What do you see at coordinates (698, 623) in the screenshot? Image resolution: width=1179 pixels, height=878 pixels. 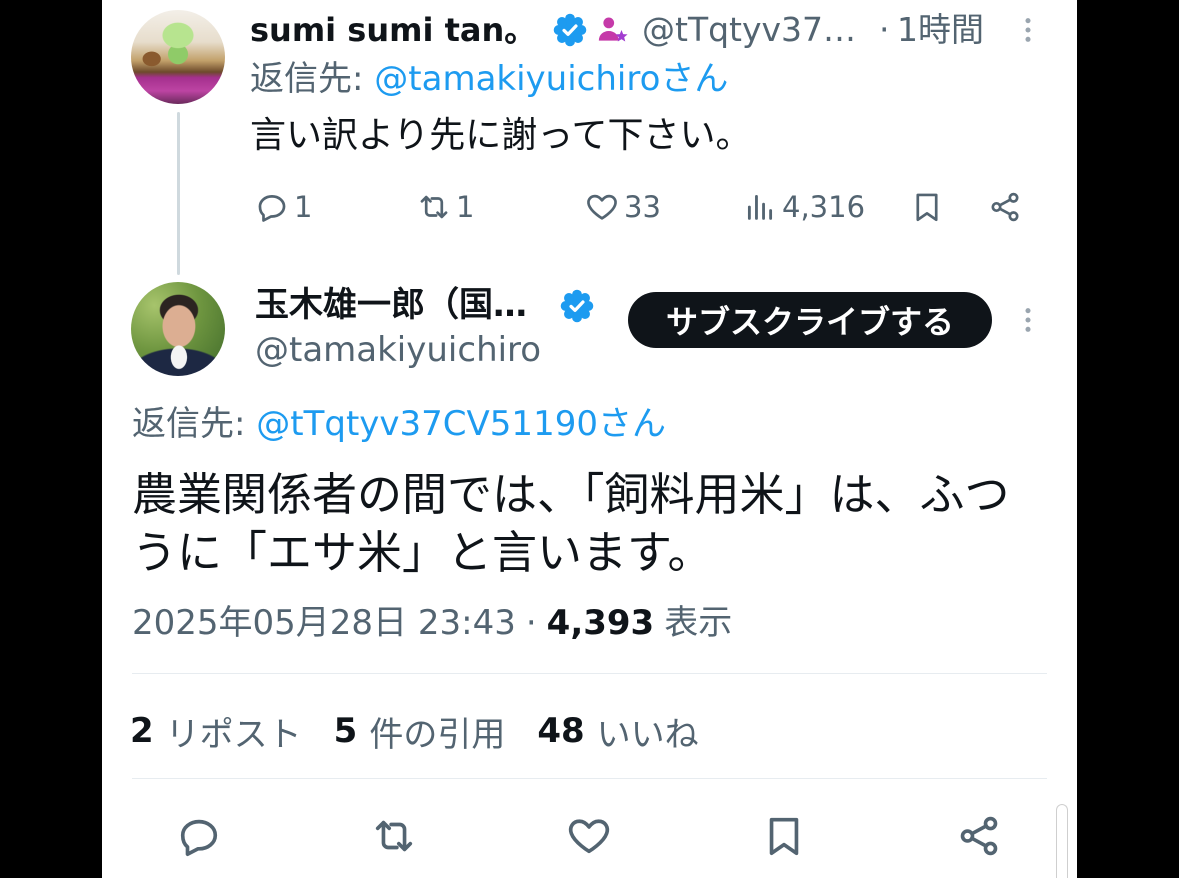 I see `view-count-label: 表示` at bounding box center [698, 623].